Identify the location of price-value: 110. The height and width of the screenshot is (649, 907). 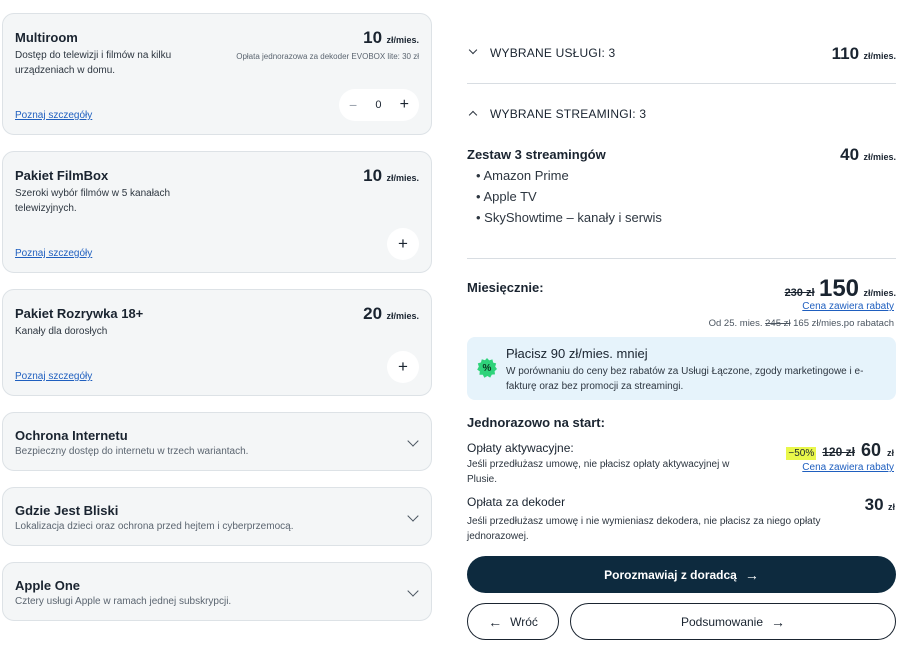
(845, 53).